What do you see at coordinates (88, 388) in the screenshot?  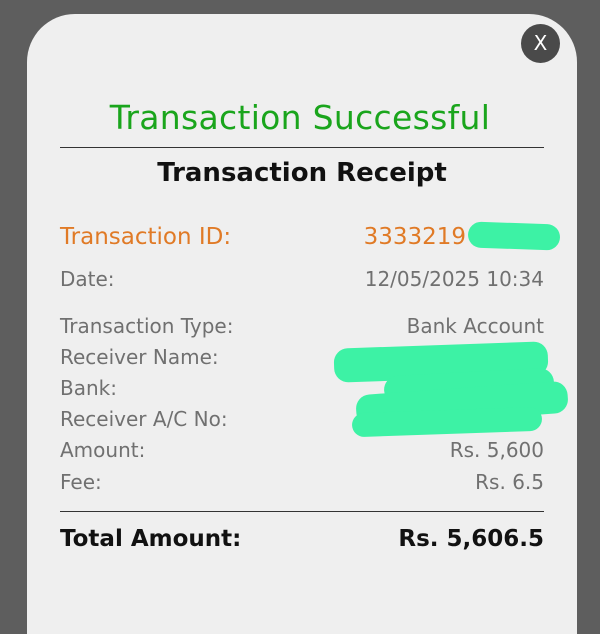 I see `bank-label: Bank:` at bounding box center [88, 388].